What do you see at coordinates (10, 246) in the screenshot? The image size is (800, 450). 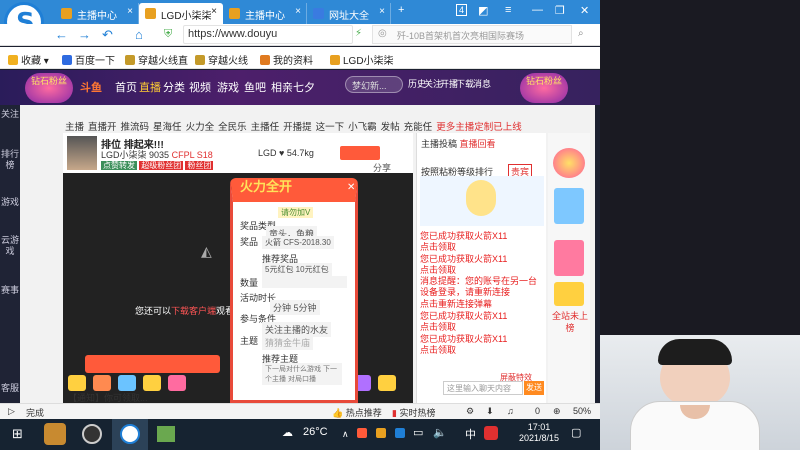 I see `sidebar-item-cloudgame: 云游戏` at bounding box center [10, 246].